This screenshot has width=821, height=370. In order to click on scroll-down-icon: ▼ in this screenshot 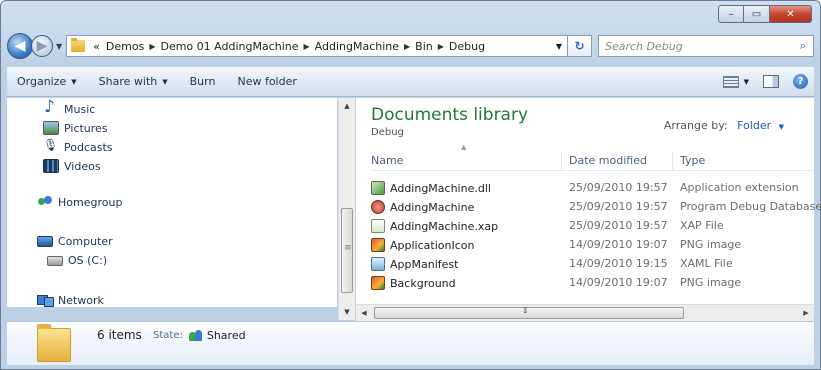, I will do `click(347, 312)`.